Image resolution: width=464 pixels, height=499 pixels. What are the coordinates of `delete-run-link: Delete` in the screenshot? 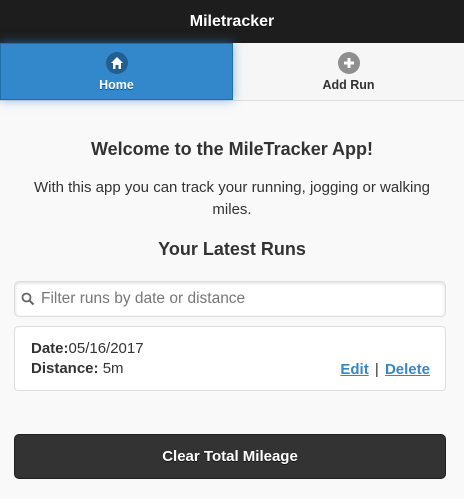 It's located at (407, 369).